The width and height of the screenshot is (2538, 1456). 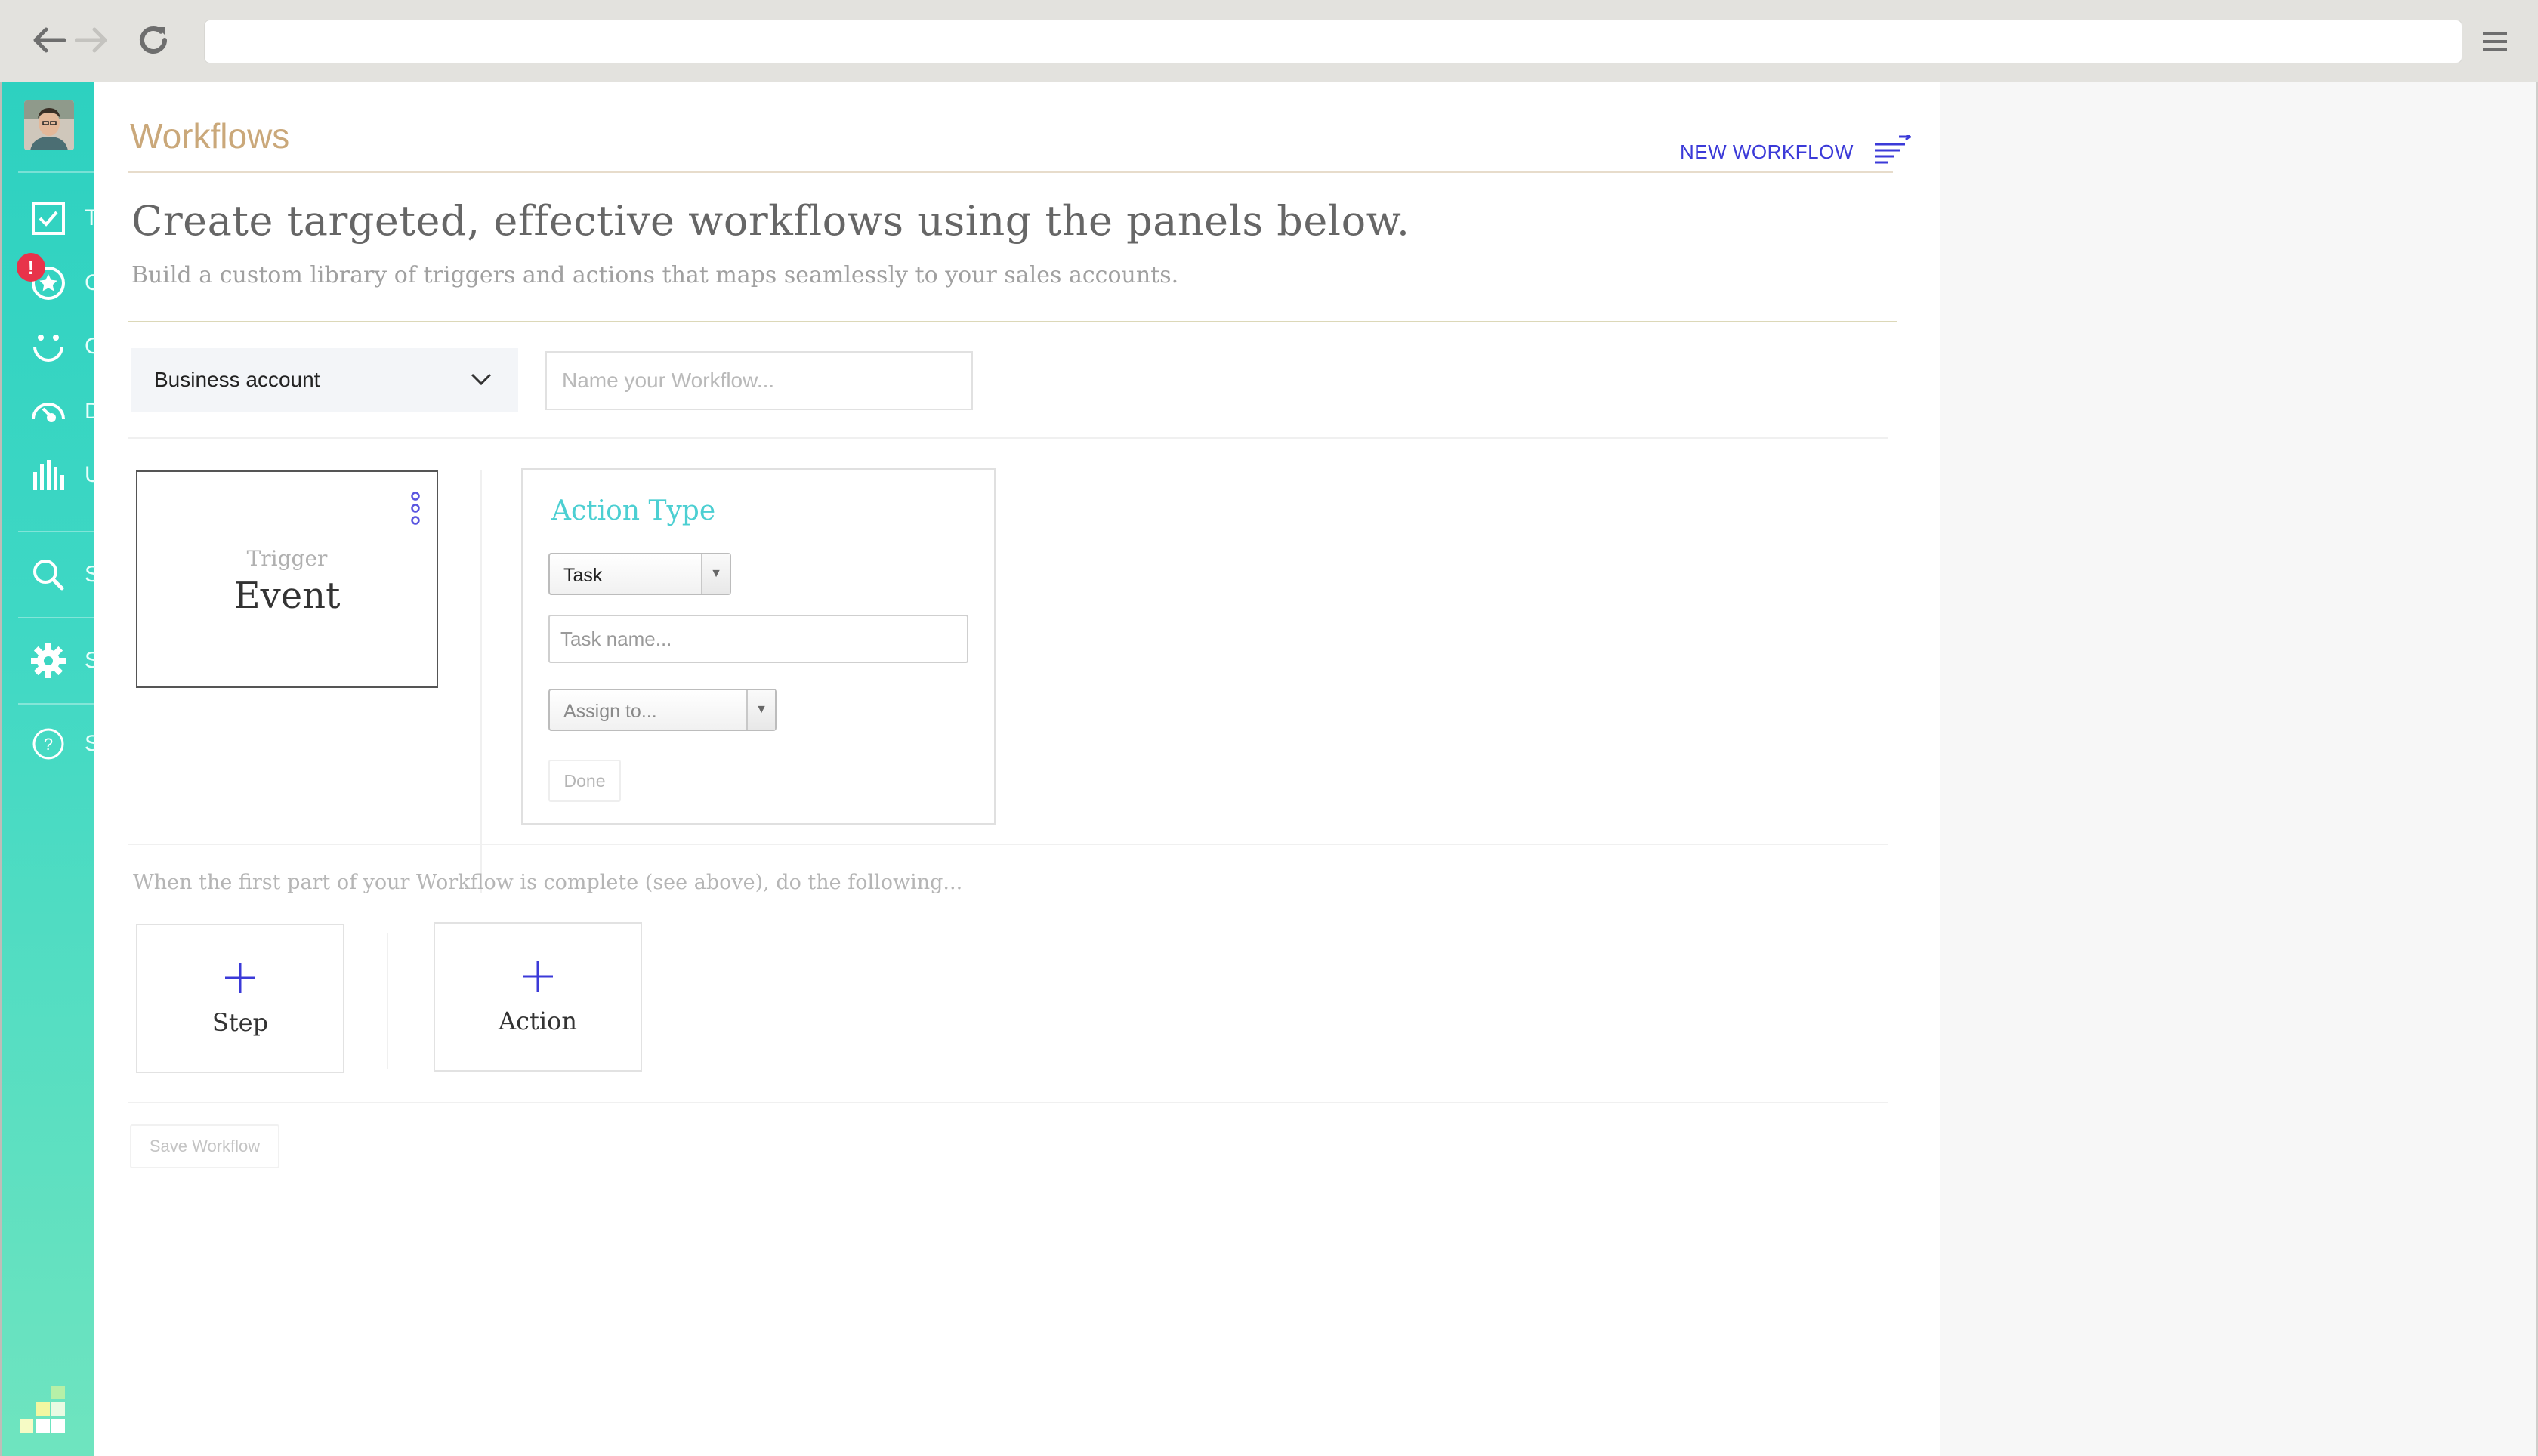 What do you see at coordinates (2495, 41) in the screenshot?
I see `hamburger-menu-icon` at bounding box center [2495, 41].